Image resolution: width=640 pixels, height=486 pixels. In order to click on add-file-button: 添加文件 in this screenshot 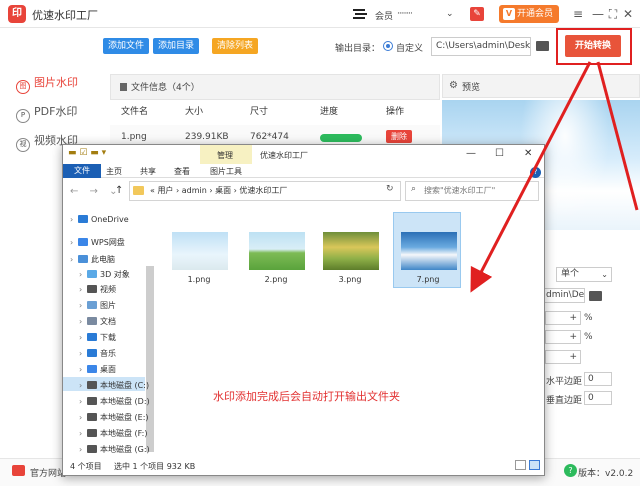, I will do `click(126, 46)`.